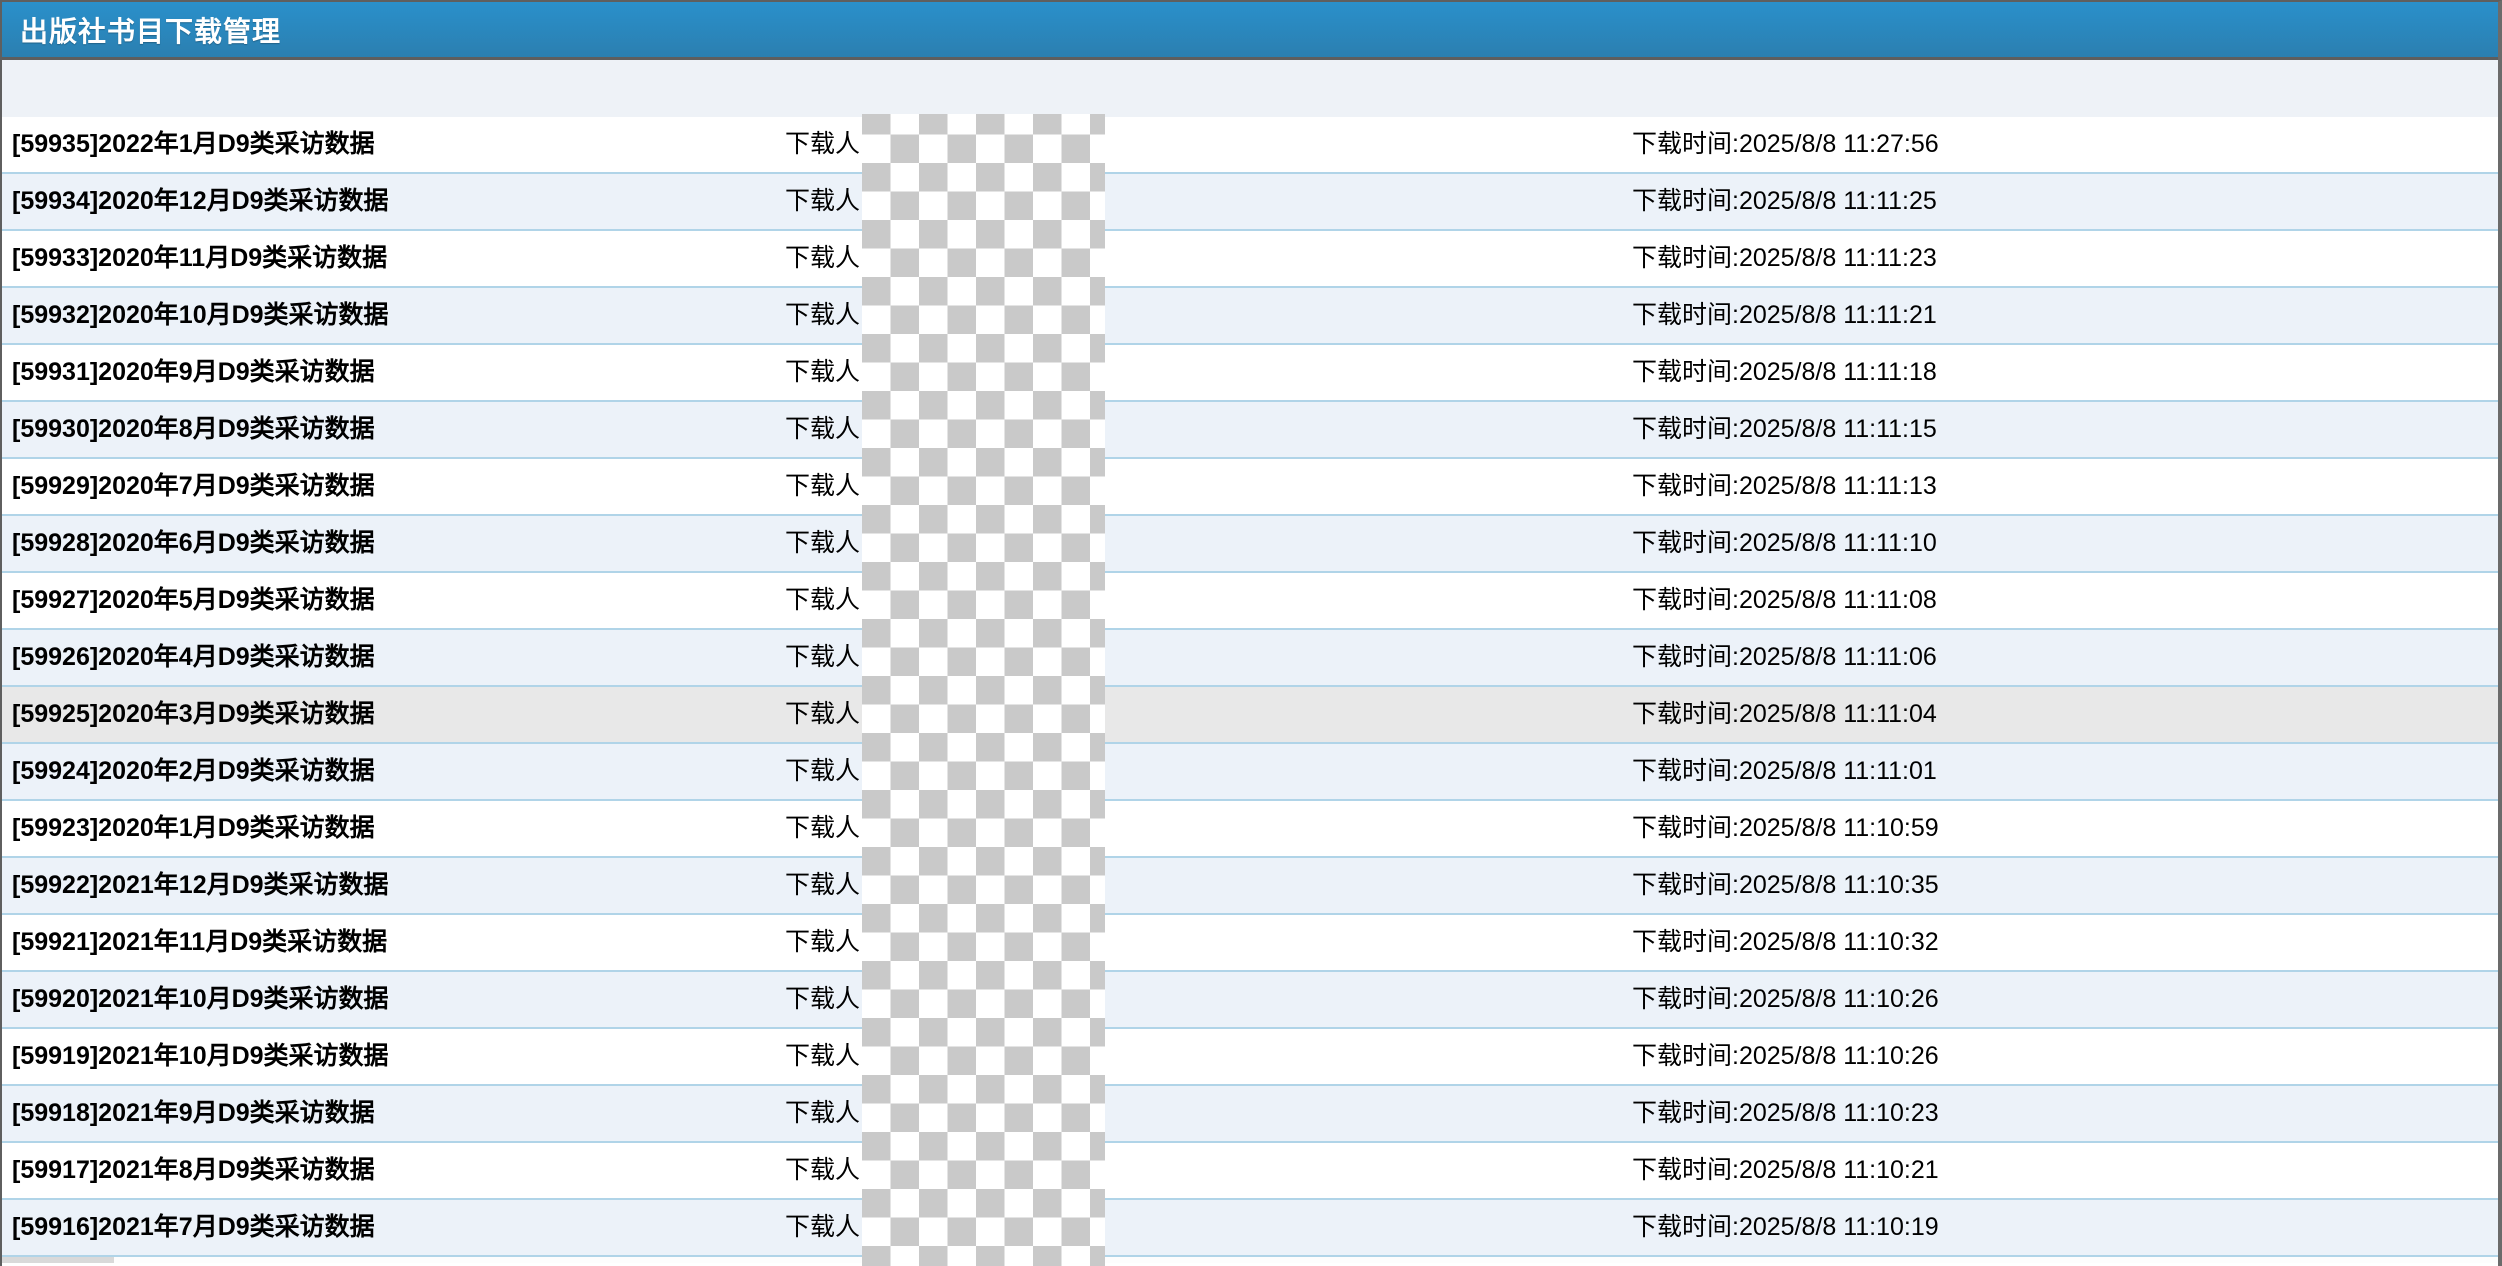  Describe the element at coordinates (200, 315) in the screenshot. I see `row-title: [59932]2020年10月D9类采访数据` at that location.